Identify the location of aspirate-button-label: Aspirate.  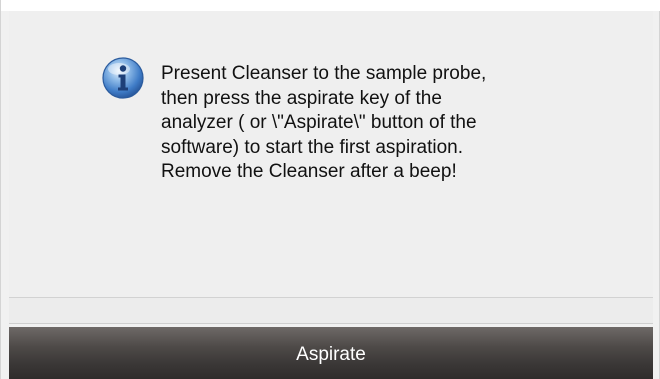
(331, 354).